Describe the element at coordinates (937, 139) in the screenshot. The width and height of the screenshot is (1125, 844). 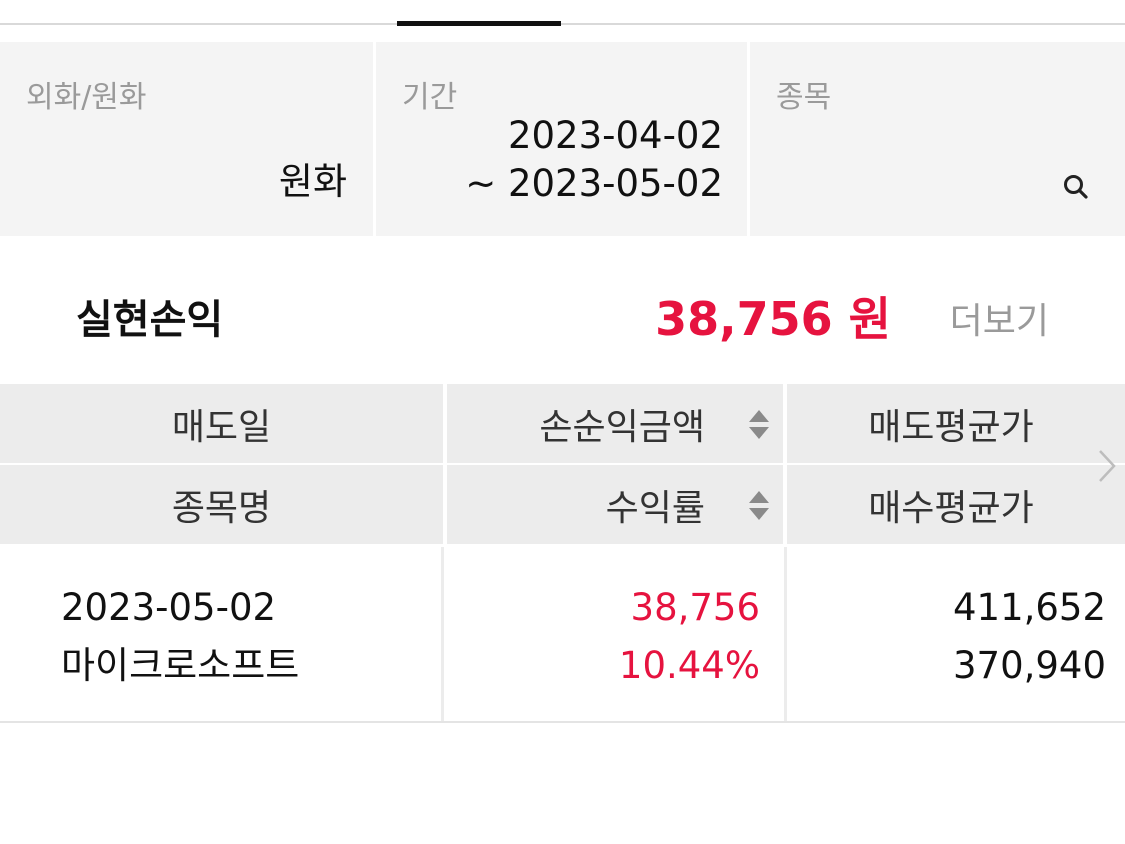
I see `stock-filter: 종목` at that location.